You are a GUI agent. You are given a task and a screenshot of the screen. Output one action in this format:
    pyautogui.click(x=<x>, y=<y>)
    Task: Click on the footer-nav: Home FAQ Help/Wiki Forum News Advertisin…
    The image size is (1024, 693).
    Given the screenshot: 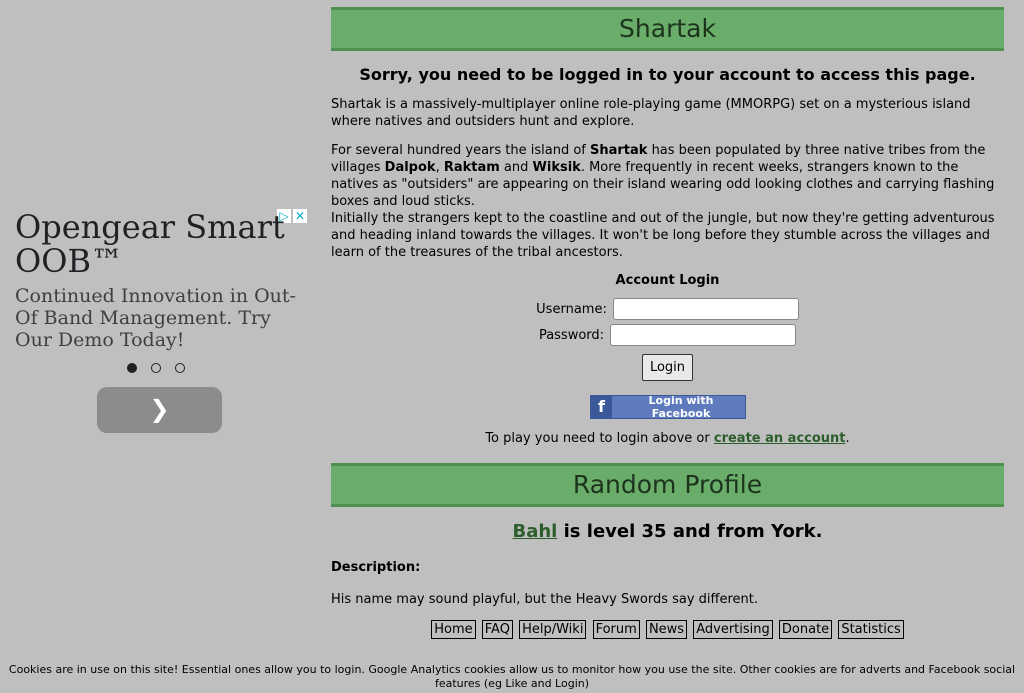 What is the action you would take?
    pyautogui.click(x=667, y=629)
    